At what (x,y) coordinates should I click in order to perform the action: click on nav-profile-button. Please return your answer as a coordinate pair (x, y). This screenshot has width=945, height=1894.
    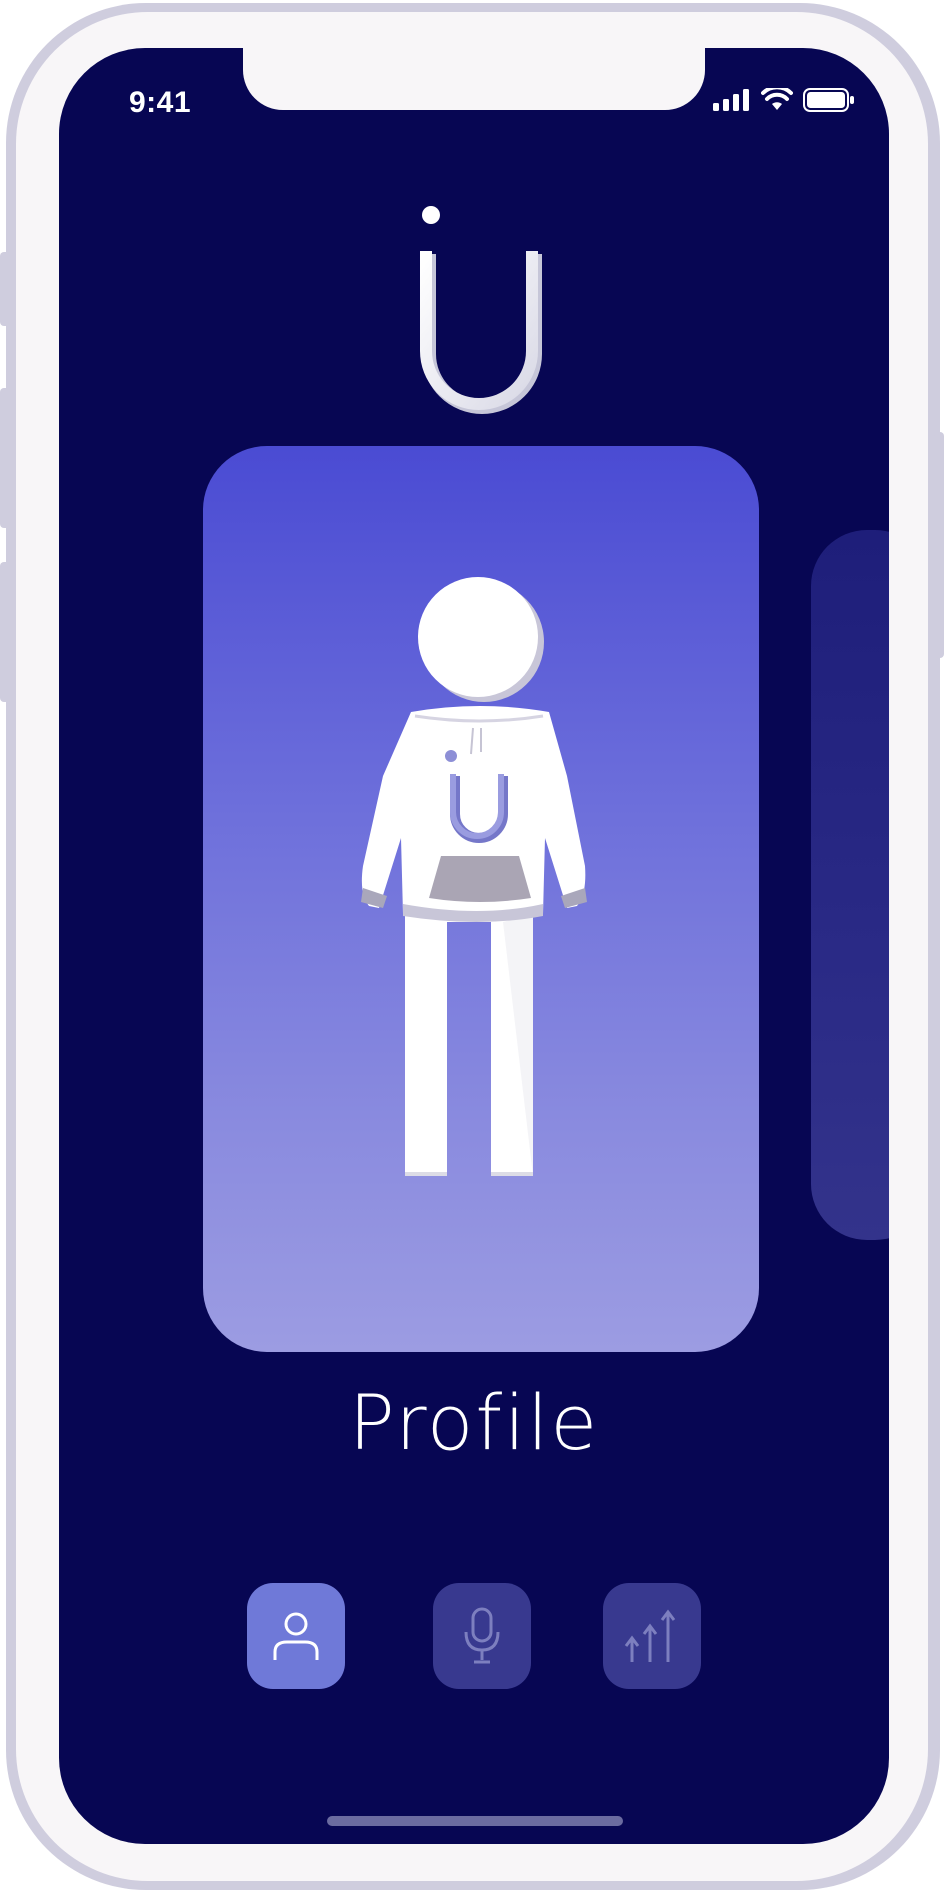
    Looking at the image, I should click on (296, 1636).